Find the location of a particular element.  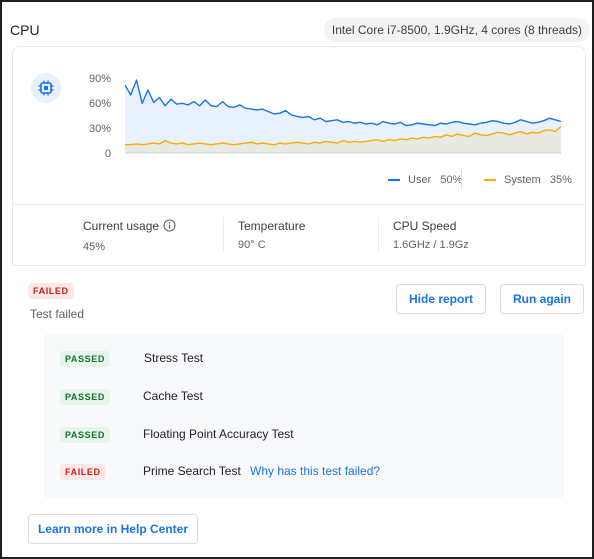

hide-report-button: Hide report is located at coordinates (441, 299).